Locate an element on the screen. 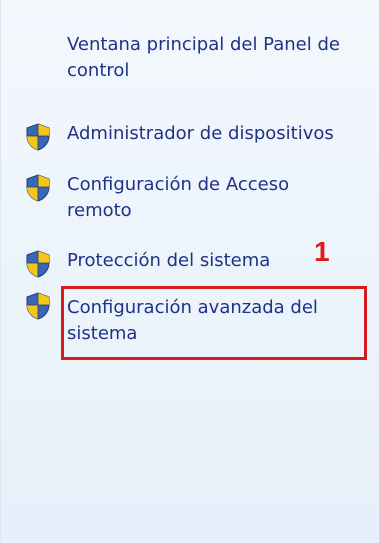  annotation-step-number: 1 is located at coordinates (322, 251).